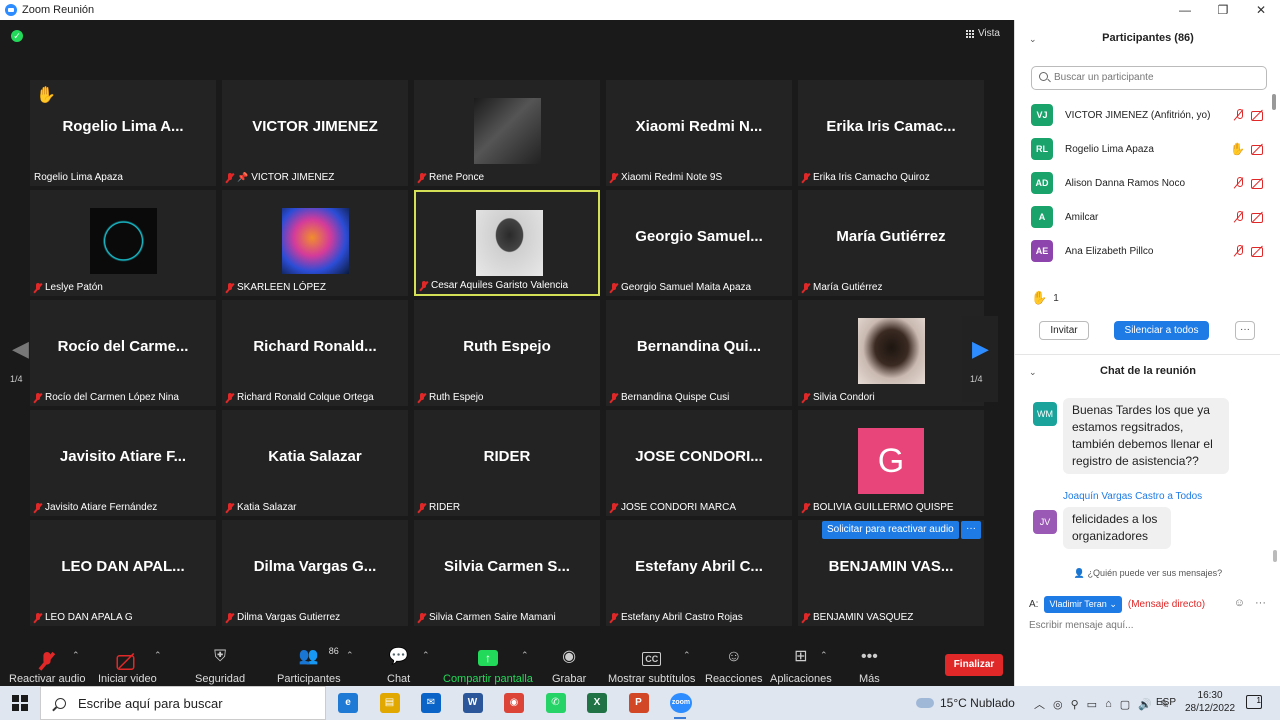 The width and height of the screenshot is (1280, 720). What do you see at coordinates (158, 655) in the screenshot?
I see `video-options-chevron-icon: ⌃` at bounding box center [158, 655].